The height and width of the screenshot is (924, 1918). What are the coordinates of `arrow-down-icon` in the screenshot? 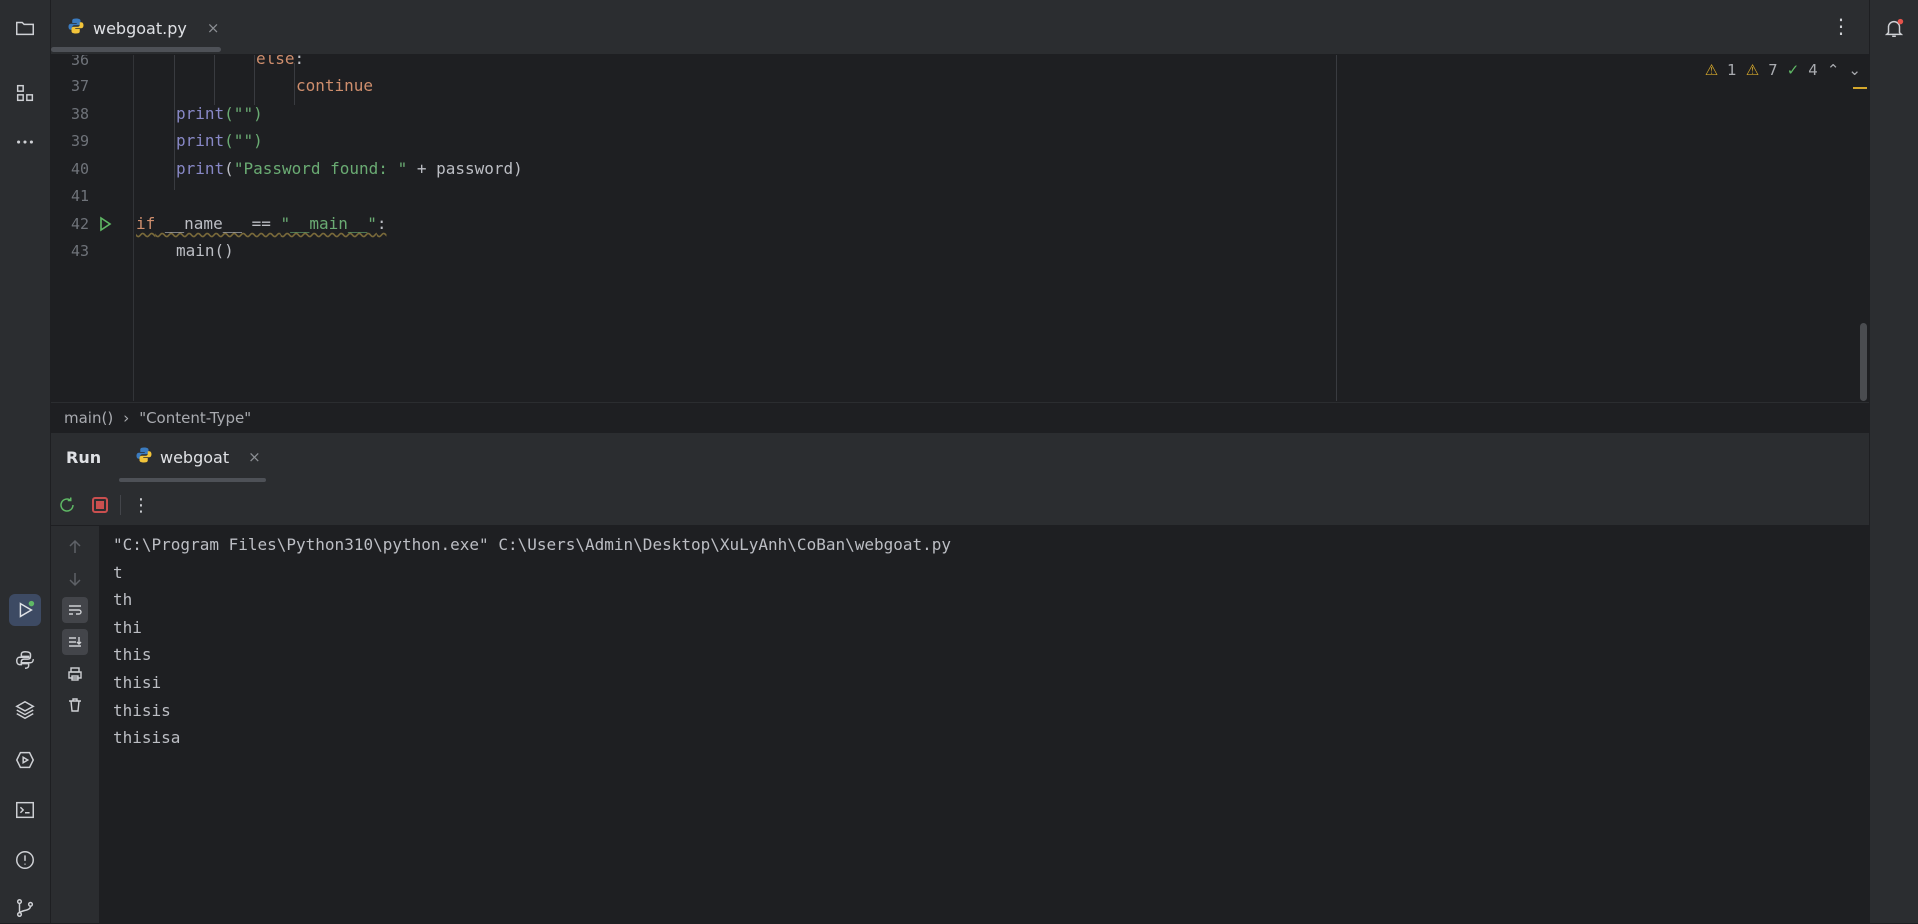 It's located at (75, 579).